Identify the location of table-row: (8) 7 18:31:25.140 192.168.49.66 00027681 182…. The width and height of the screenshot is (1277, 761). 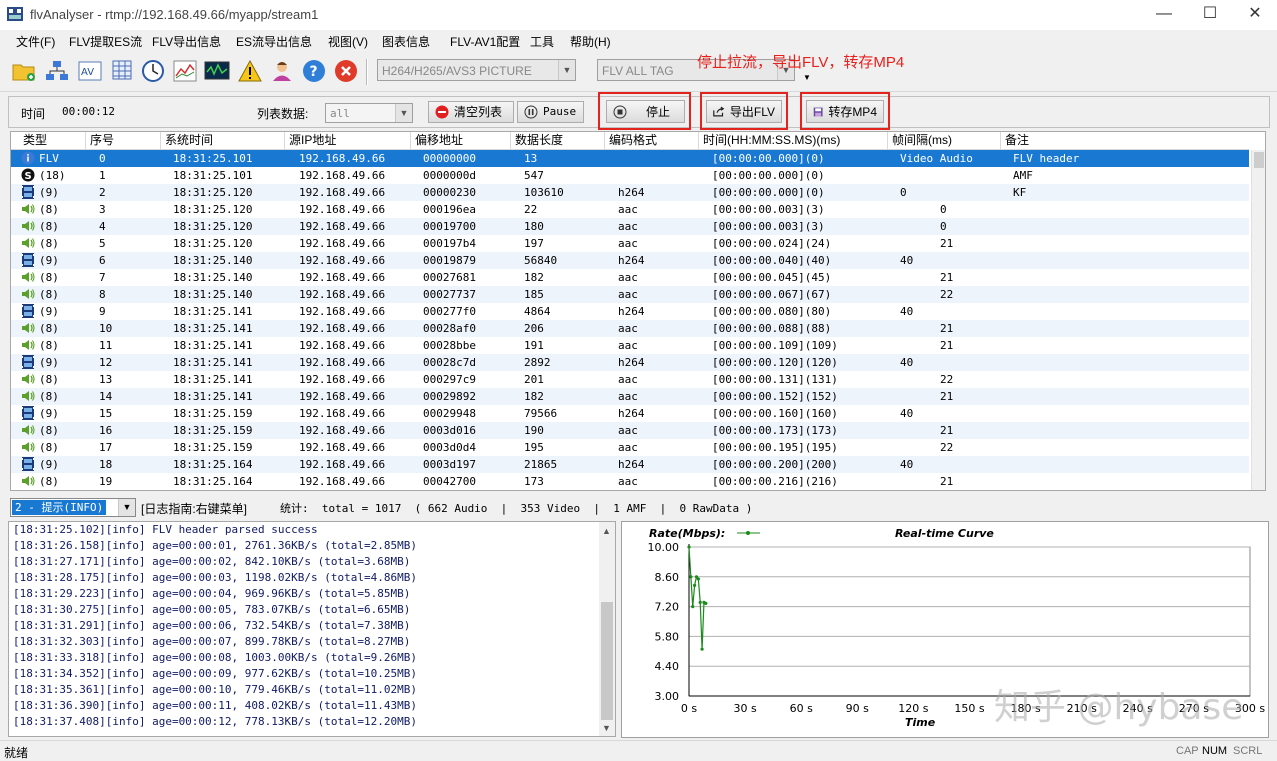
(630, 277).